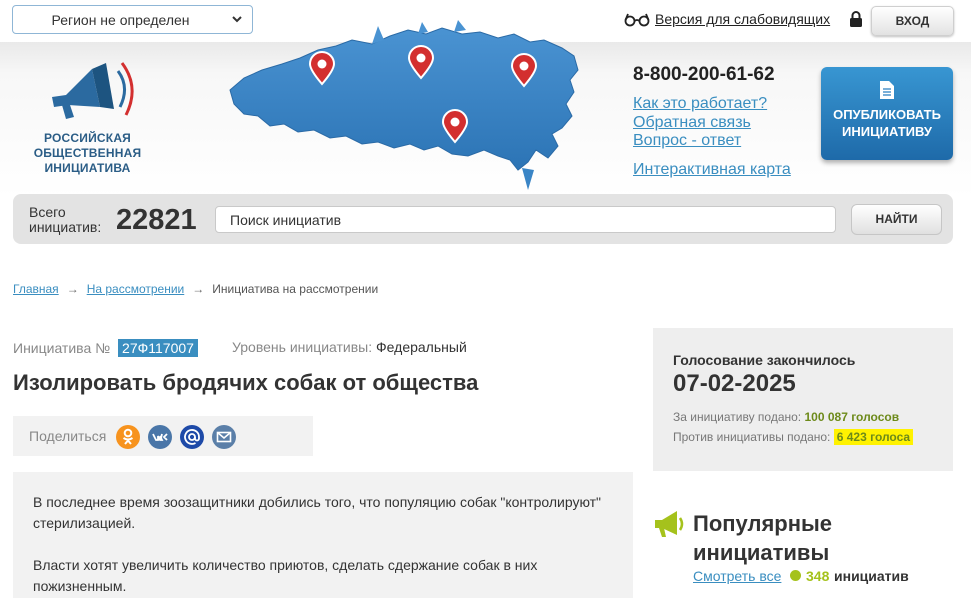 The width and height of the screenshot is (971, 598). I want to click on initiative-level-label: Уровень инициативы:, so click(302, 347).